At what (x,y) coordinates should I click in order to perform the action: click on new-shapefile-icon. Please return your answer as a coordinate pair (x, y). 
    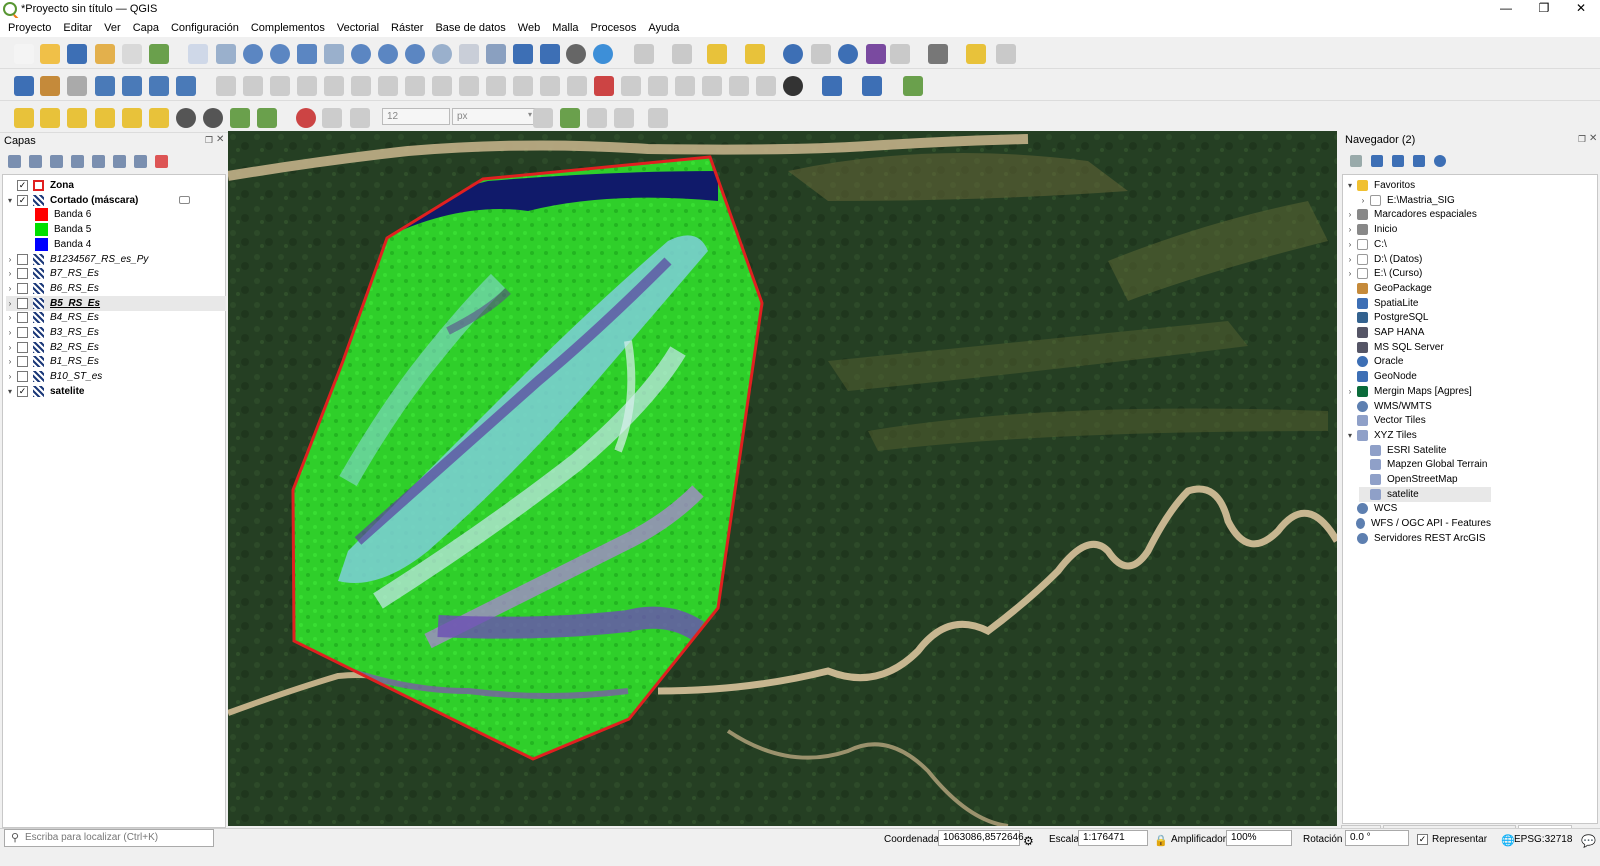
    Looking at the image, I should click on (77, 86).